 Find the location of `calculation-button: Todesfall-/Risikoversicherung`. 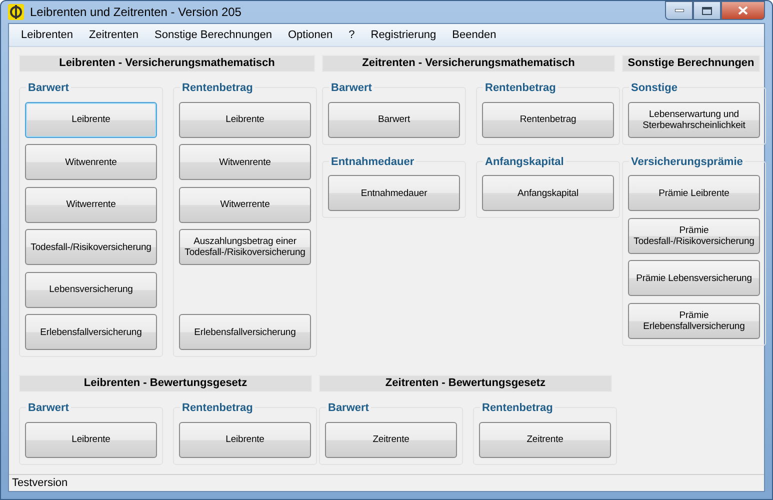

calculation-button: Todesfall-/Risikoversicherung is located at coordinates (91, 247).